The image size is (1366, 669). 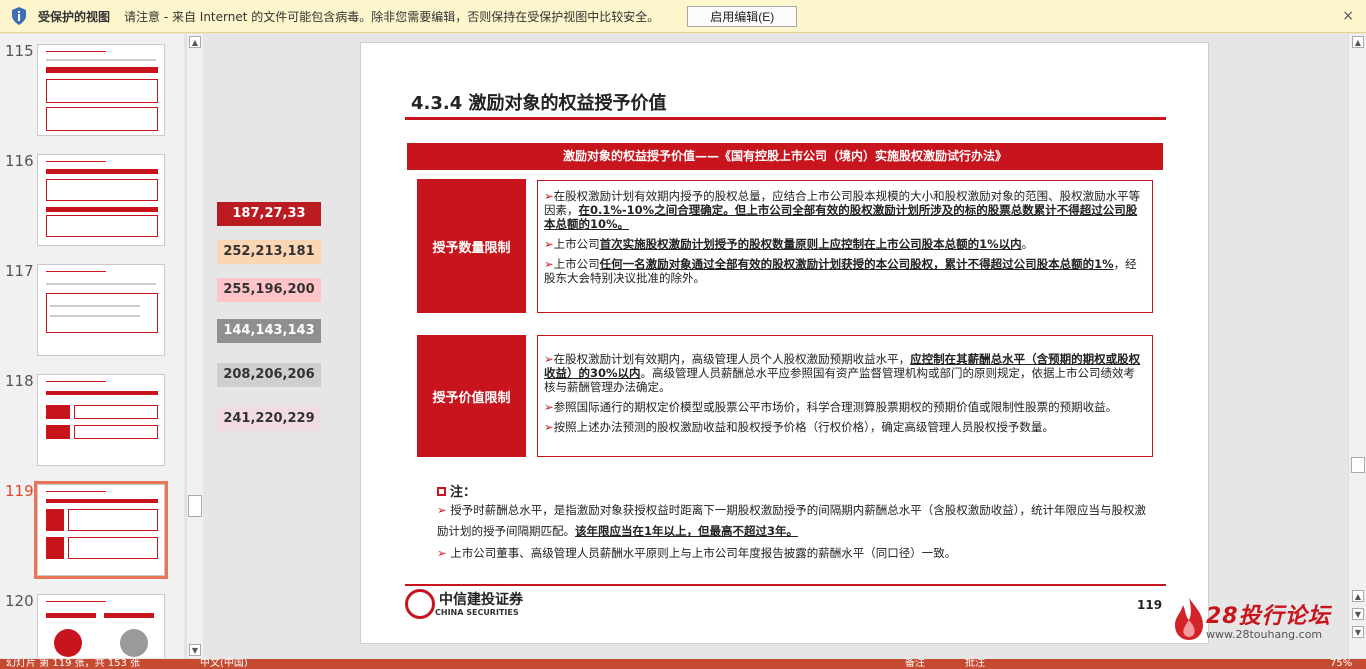 I want to click on next-slide-icon: ▼, so click(x=1358, y=614).